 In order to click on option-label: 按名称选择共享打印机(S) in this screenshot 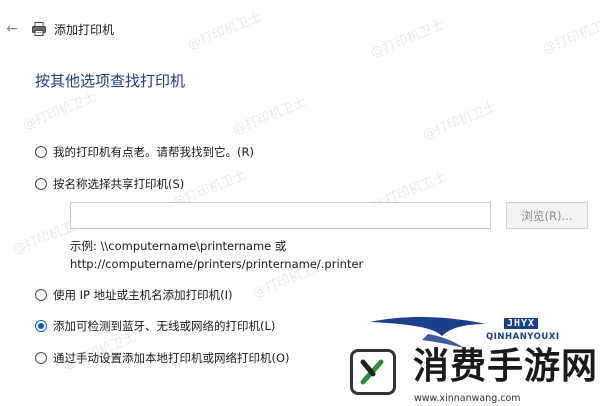, I will do `click(119, 184)`.